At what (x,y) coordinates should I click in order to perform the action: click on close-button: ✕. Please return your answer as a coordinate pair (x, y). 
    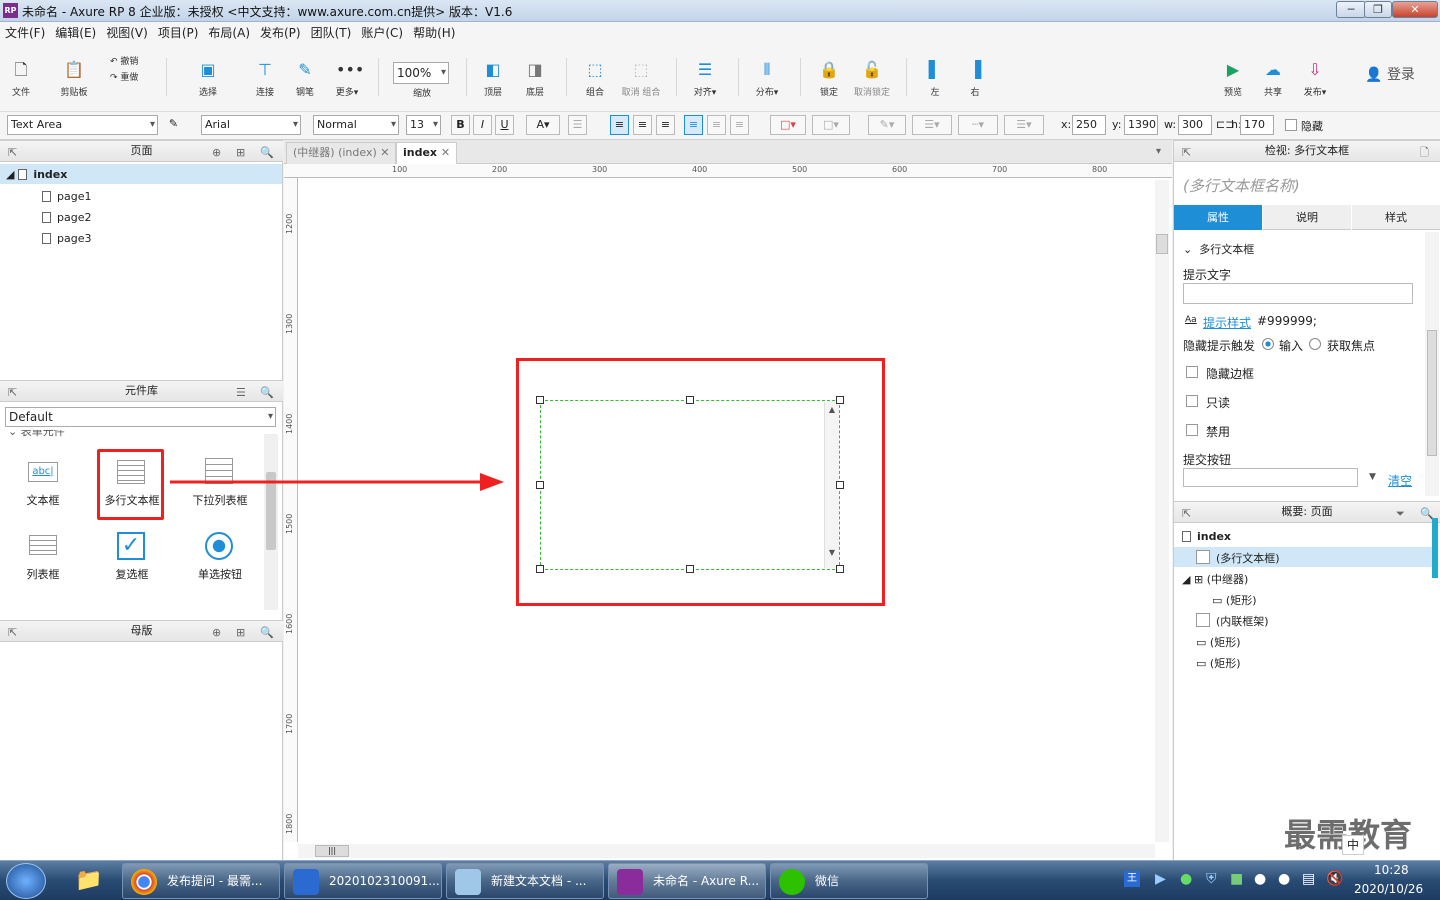
    Looking at the image, I should click on (1415, 9).